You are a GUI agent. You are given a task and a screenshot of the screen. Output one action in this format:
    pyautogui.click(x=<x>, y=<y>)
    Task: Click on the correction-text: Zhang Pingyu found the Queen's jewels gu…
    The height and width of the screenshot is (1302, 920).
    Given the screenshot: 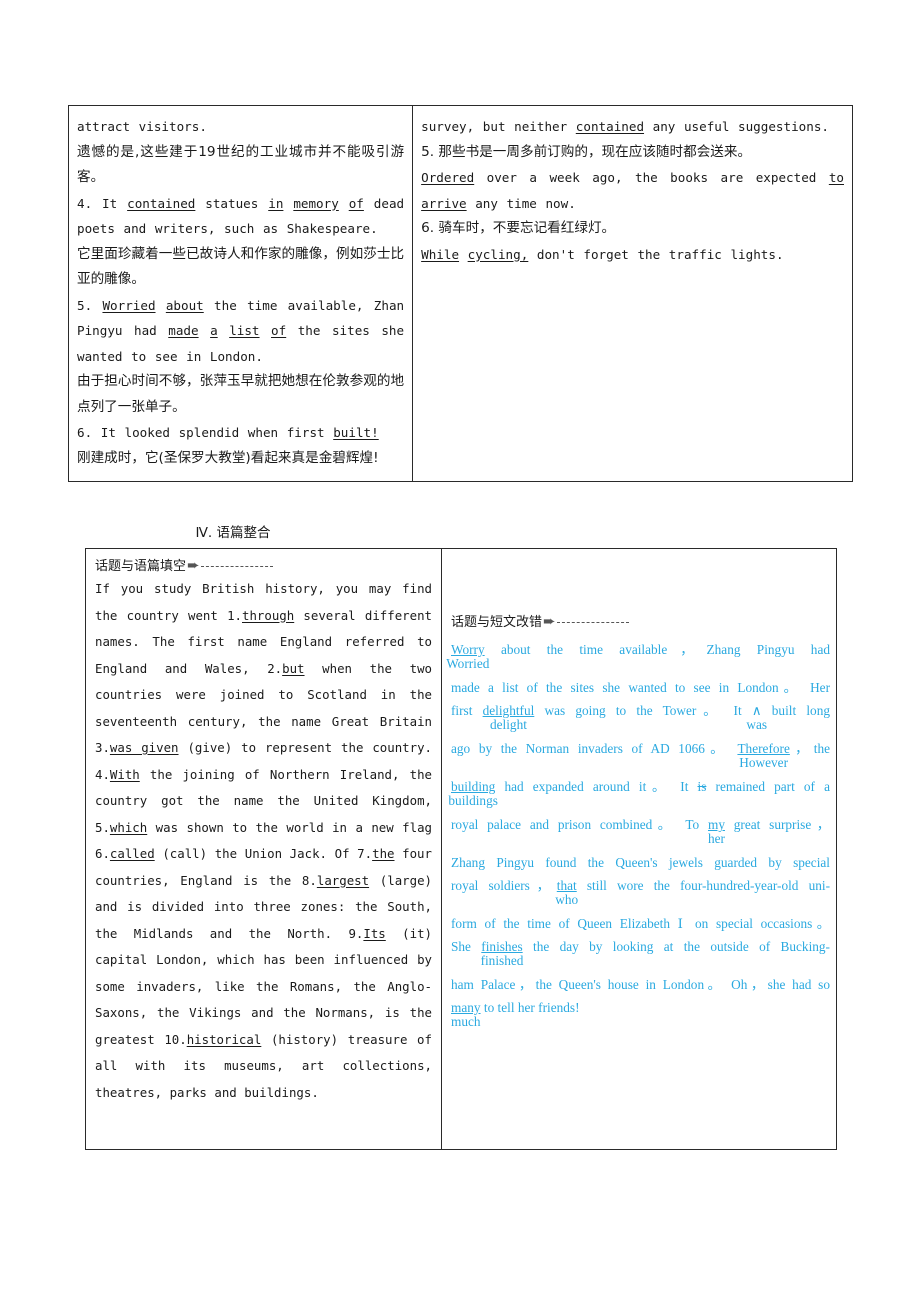 What is the action you would take?
    pyautogui.click(x=640, y=862)
    